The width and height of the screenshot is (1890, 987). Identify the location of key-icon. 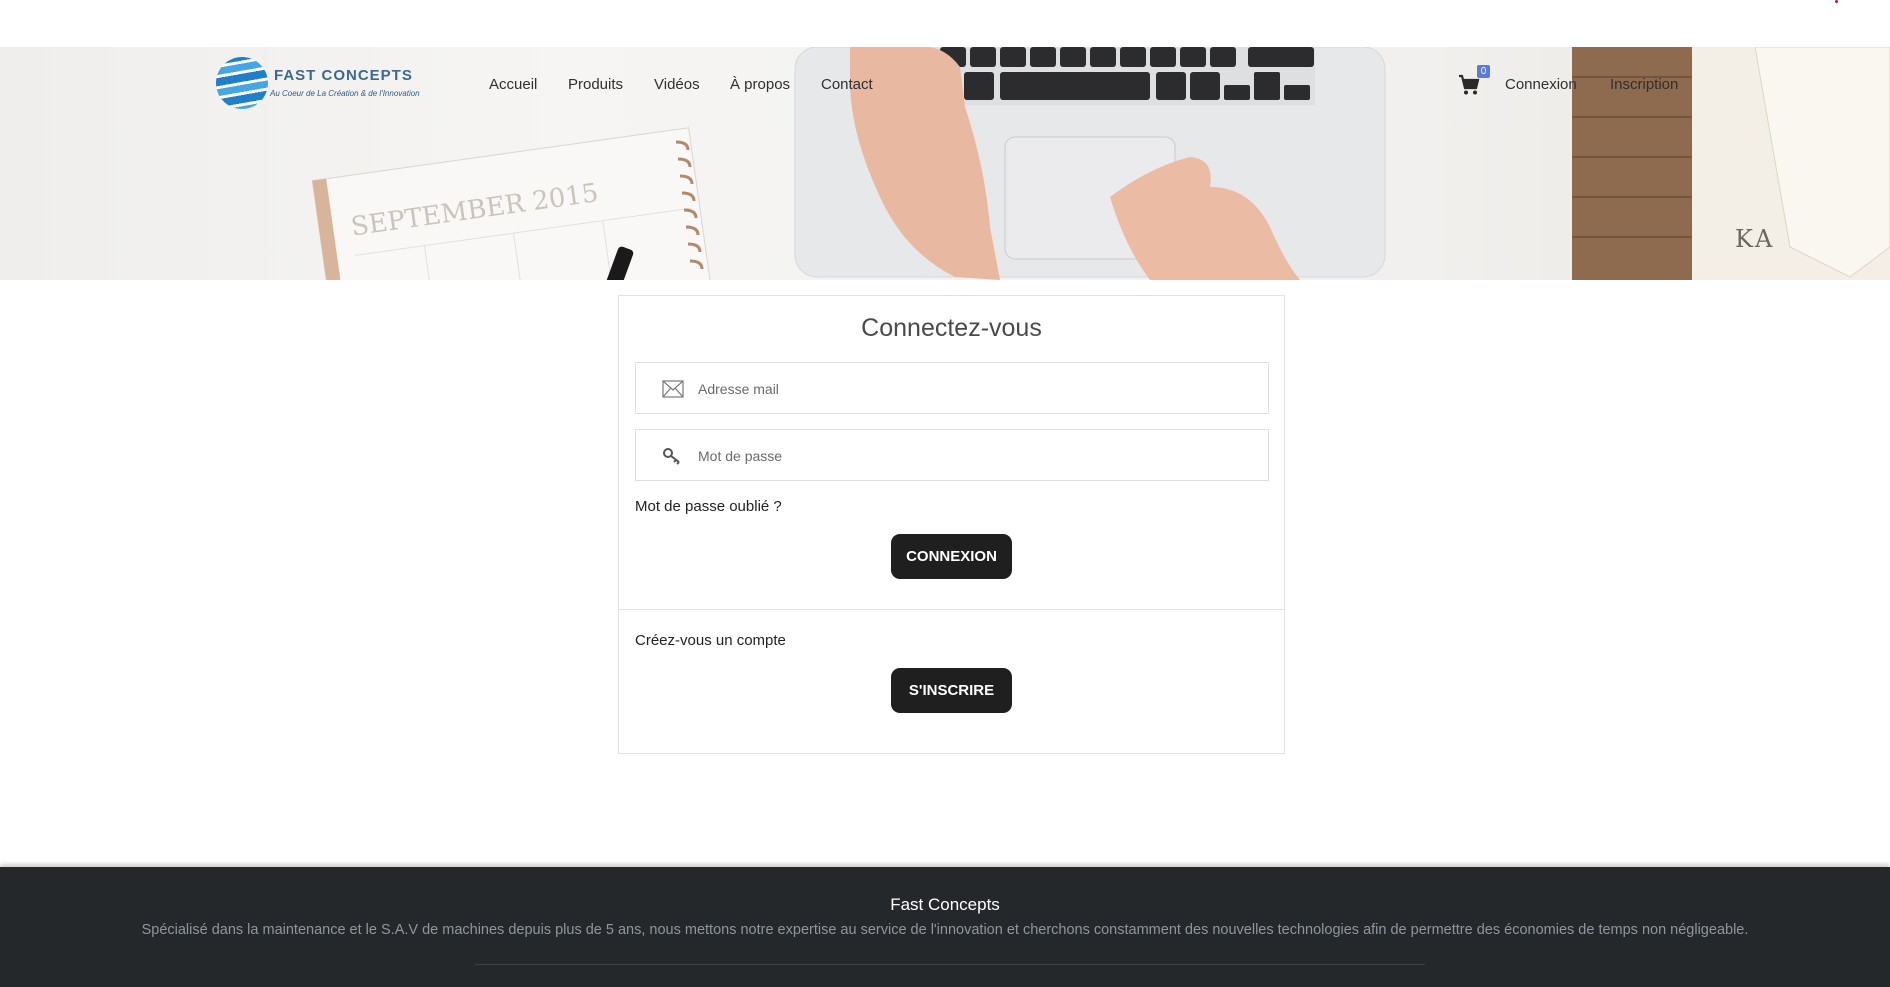
(671, 456).